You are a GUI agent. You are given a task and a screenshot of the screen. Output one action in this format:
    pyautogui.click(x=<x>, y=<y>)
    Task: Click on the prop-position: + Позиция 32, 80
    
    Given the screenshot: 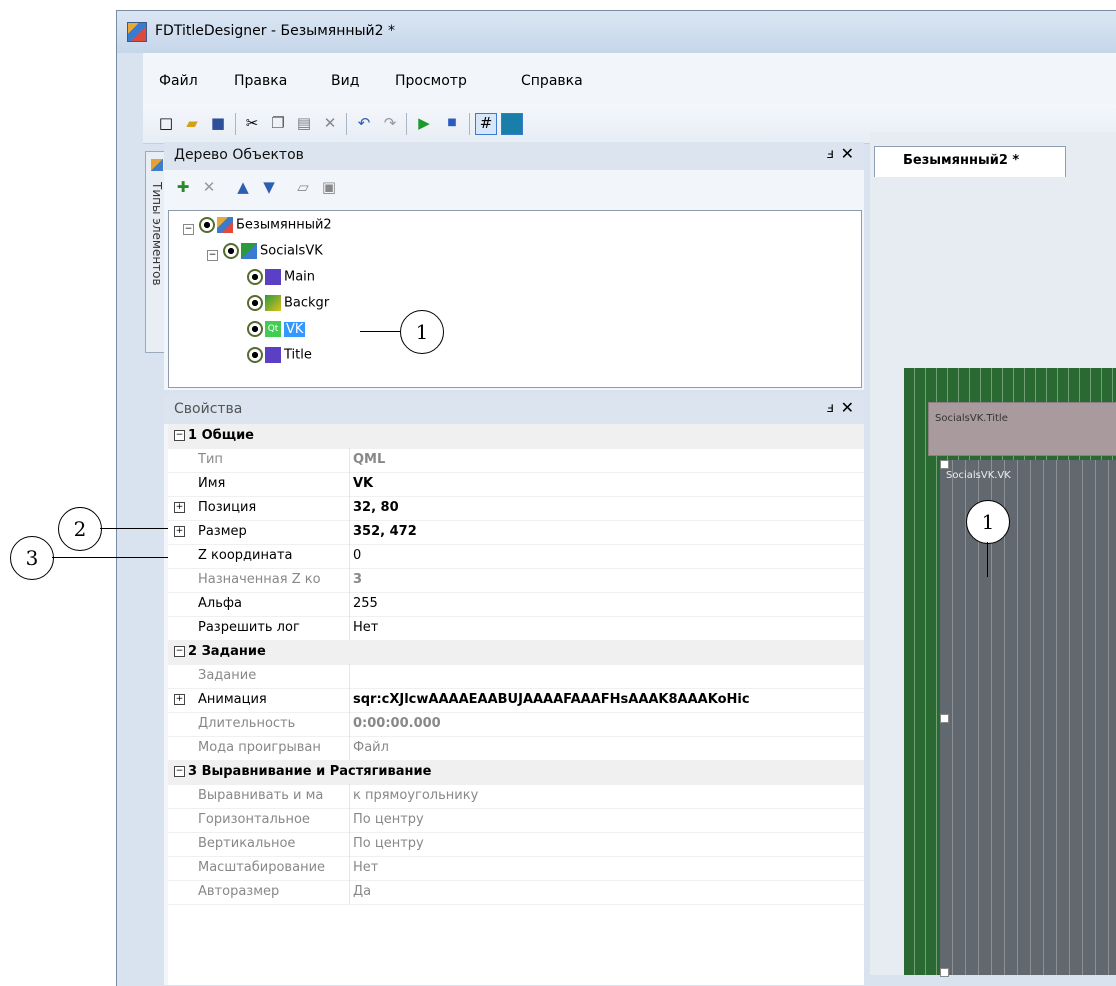 What is the action you would take?
    pyautogui.click(x=516, y=508)
    